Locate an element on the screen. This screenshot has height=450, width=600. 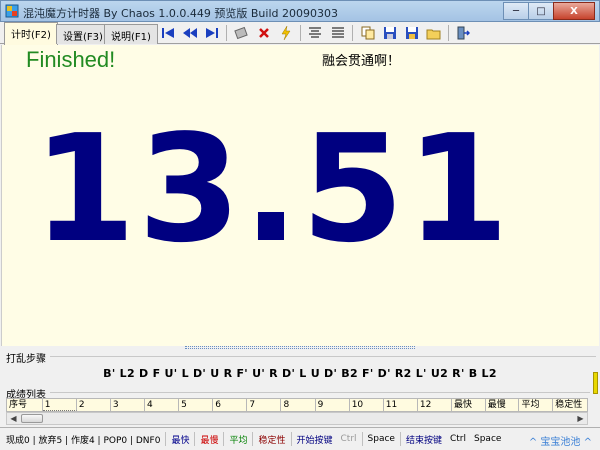
scroll-right-icon: ▶ is located at coordinates (580, 418).